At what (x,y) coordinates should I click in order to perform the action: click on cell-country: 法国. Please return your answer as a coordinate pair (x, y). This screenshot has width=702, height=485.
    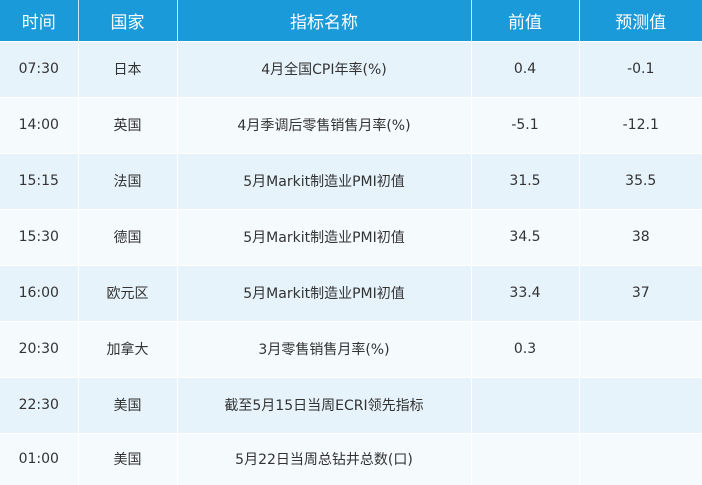
    Looking at the image, I should click on (128, 180).